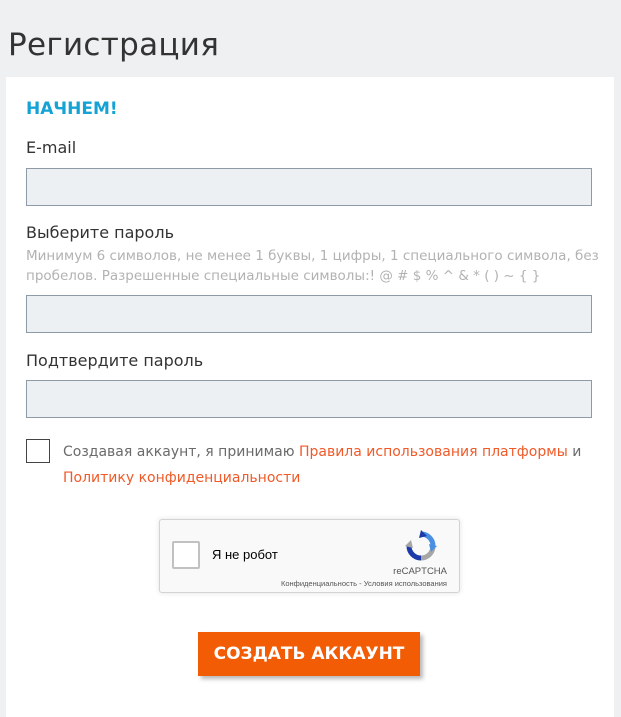 The width and height of the screenshot is (621, 717). What do you see at coordinates (405, 583) in the screenshot?
I see `recaptcha-terms-link: Условия использования` at bounding box center [405, 583].